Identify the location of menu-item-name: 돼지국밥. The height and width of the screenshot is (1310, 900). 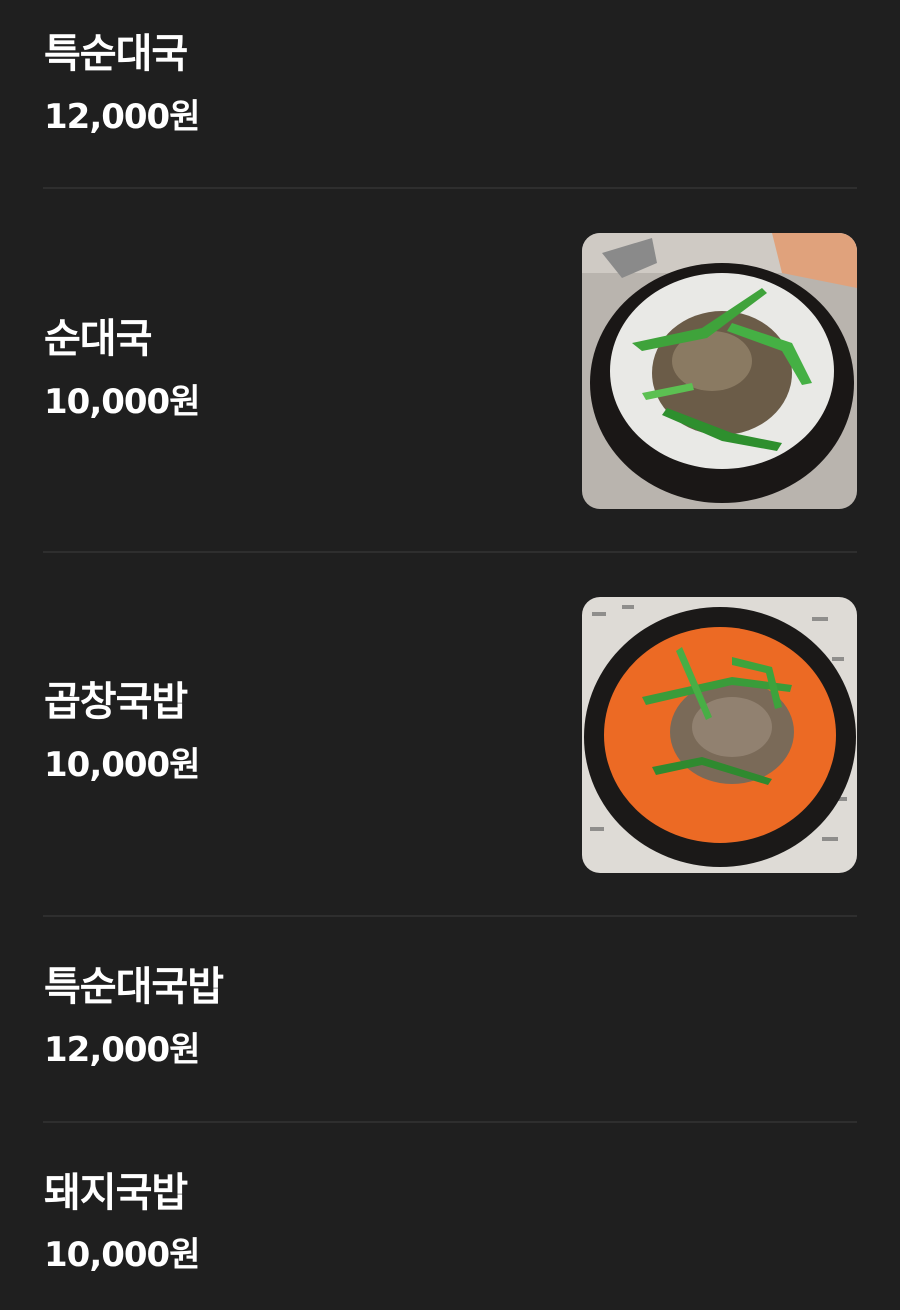
(116, 1193).